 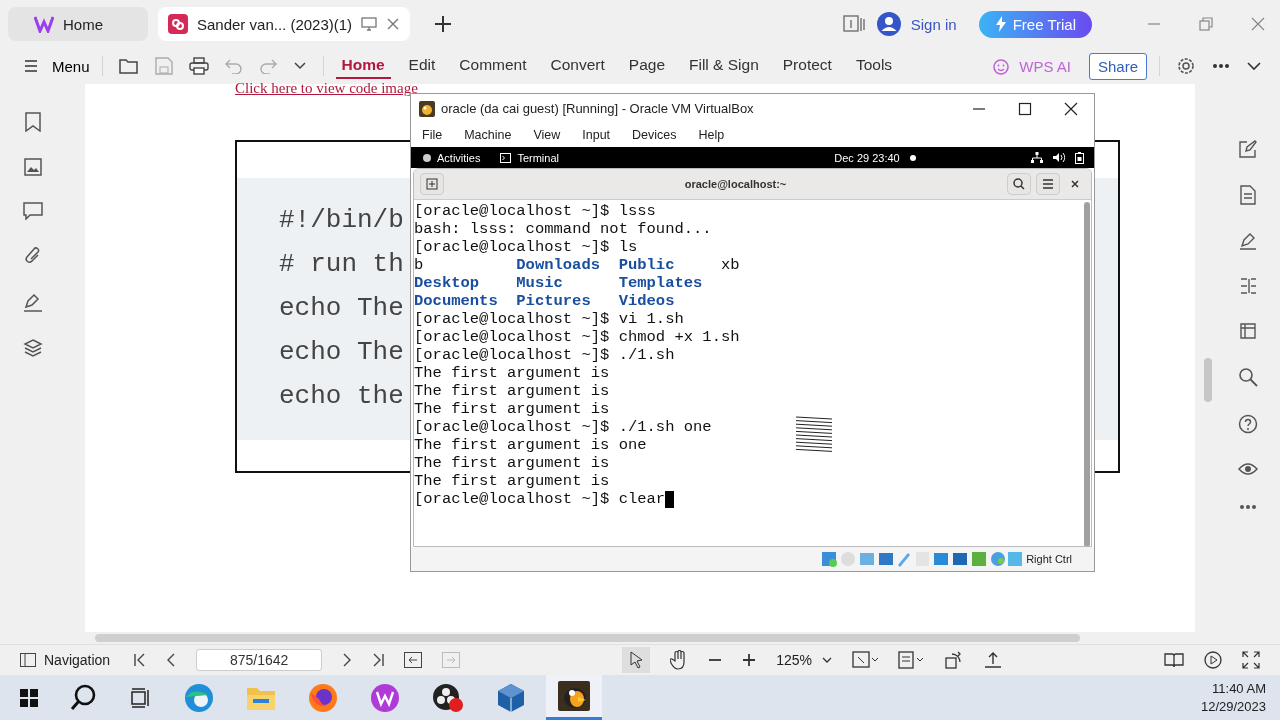 What do you see at coordinates (452, 157) in the screenshot?
I see `activities-button: Activities` at bounding box center [452, 157].